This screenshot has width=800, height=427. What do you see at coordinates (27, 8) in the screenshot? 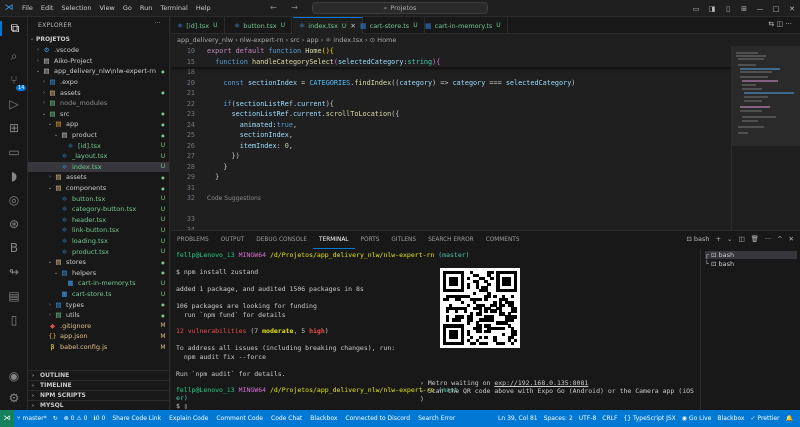
I see `menu-item-file: File` at bounding box center [27, 8].